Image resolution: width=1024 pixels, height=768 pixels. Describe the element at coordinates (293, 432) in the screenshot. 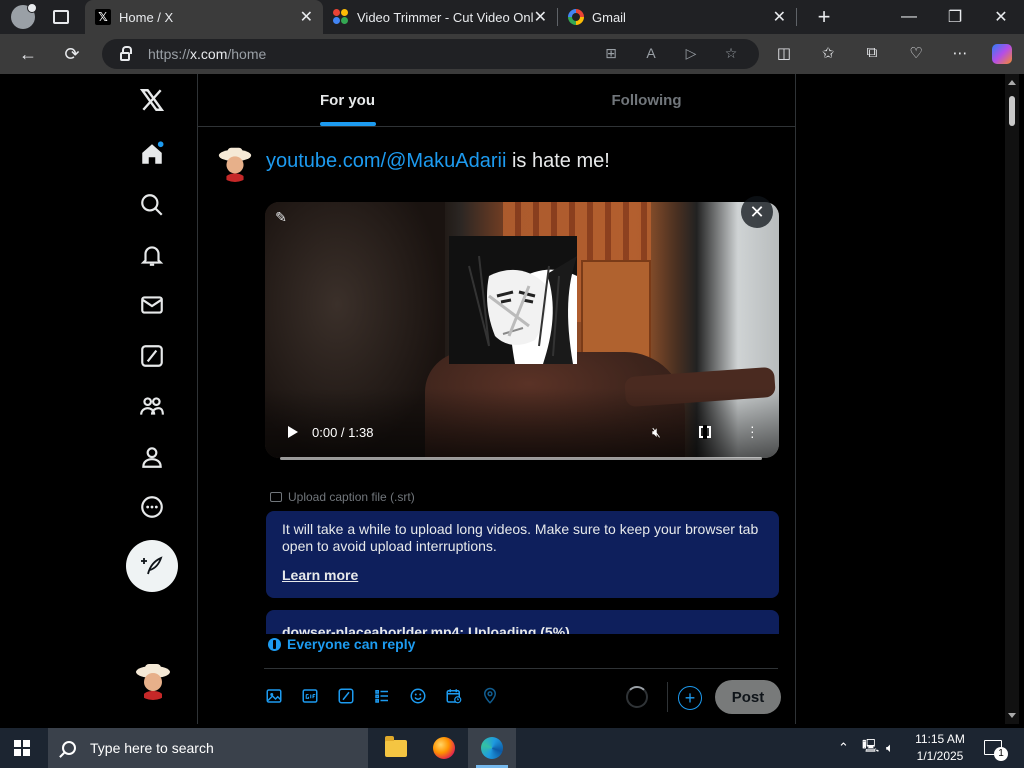

I see `play-icon` at that location.